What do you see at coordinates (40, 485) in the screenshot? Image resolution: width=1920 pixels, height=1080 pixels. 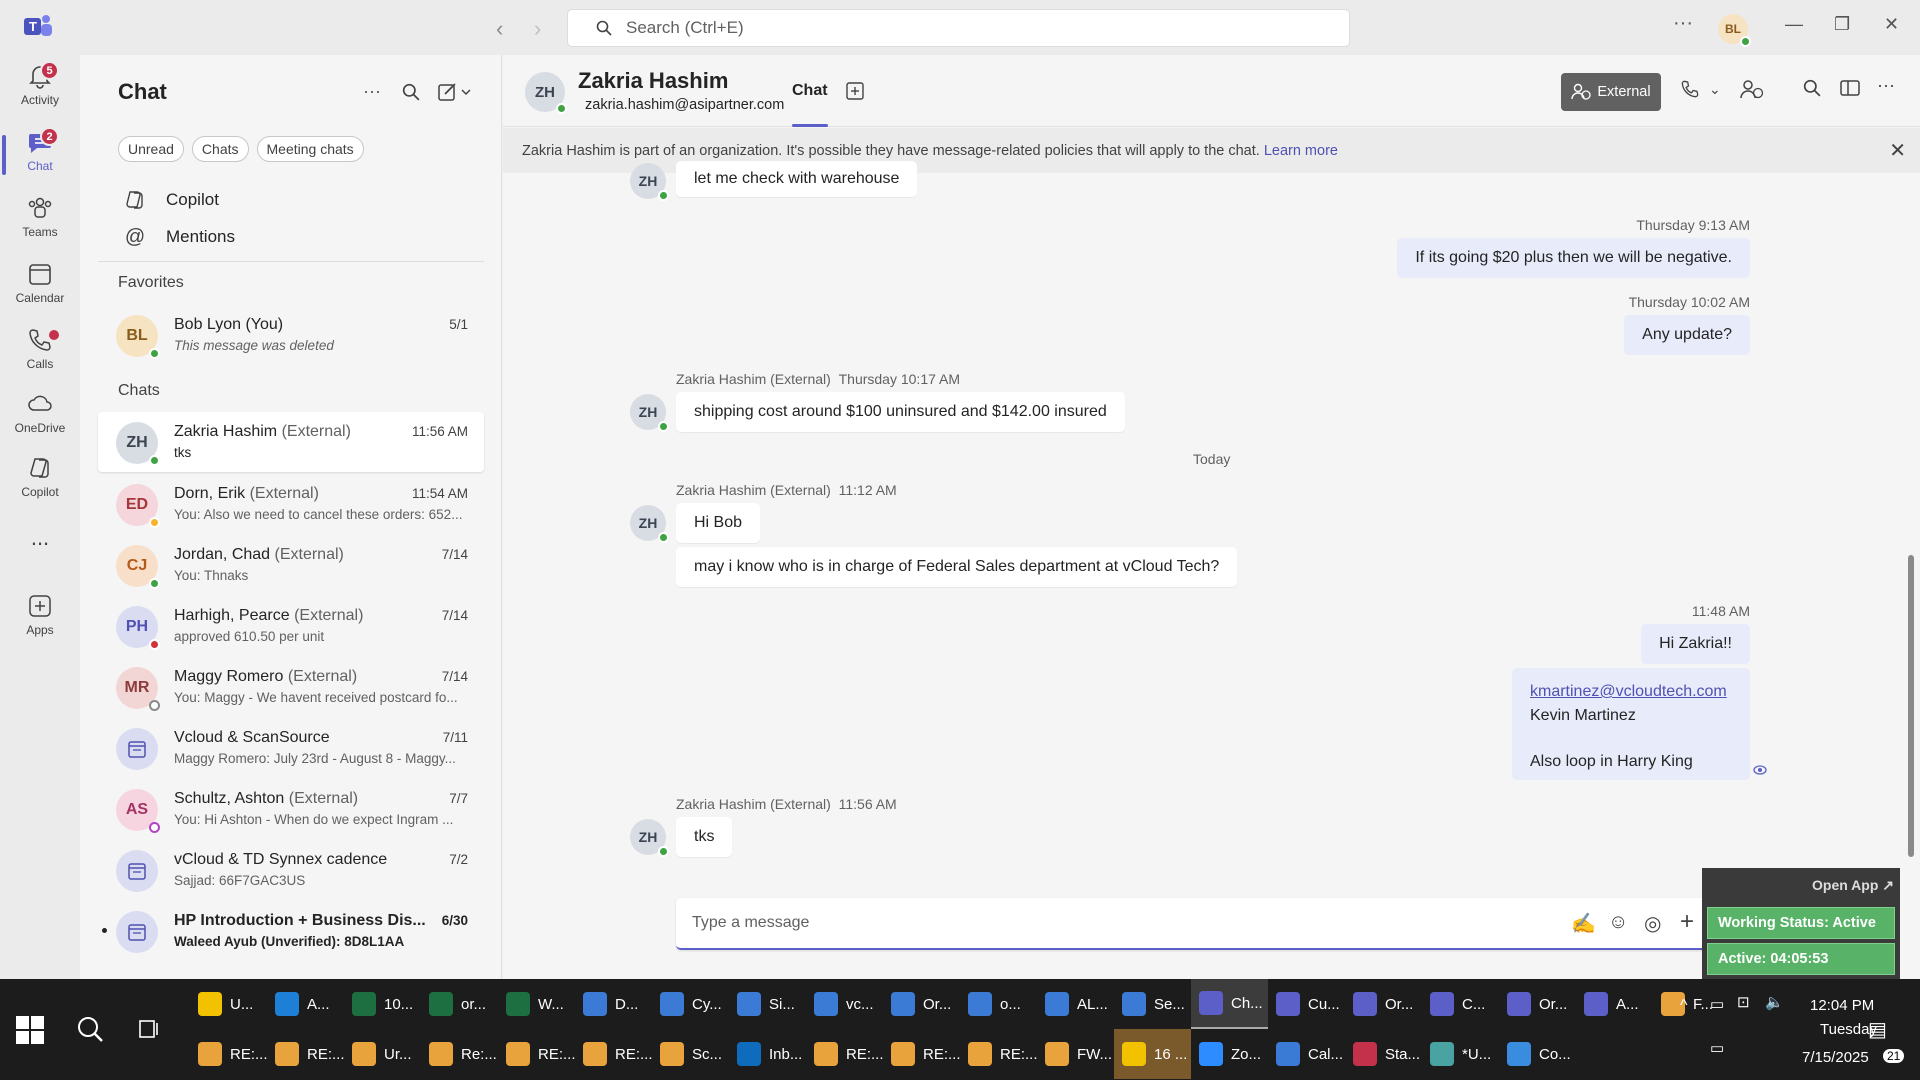 I see `rail-item-copilot: Copilot` at bounding box center [40, 485].